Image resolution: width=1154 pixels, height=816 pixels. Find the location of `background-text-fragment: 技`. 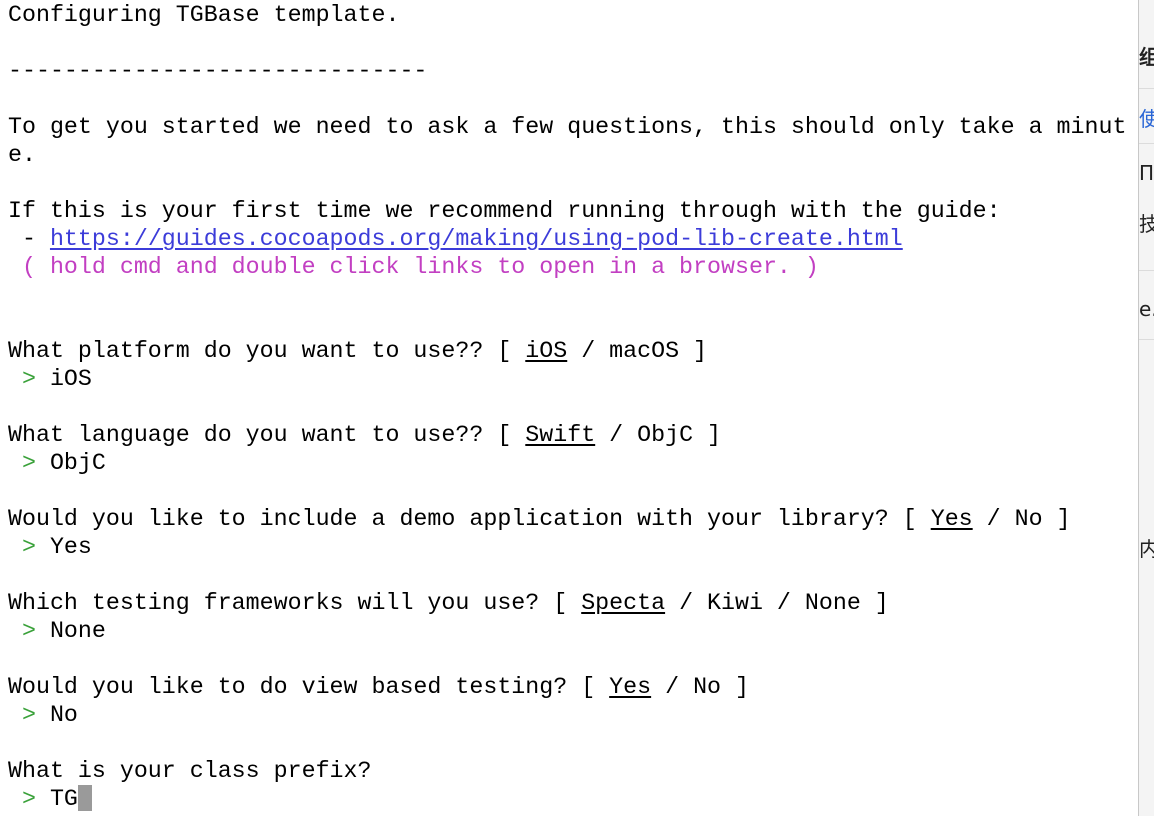

background-text-fragment: 技 is located at coordinates (1146, 224).